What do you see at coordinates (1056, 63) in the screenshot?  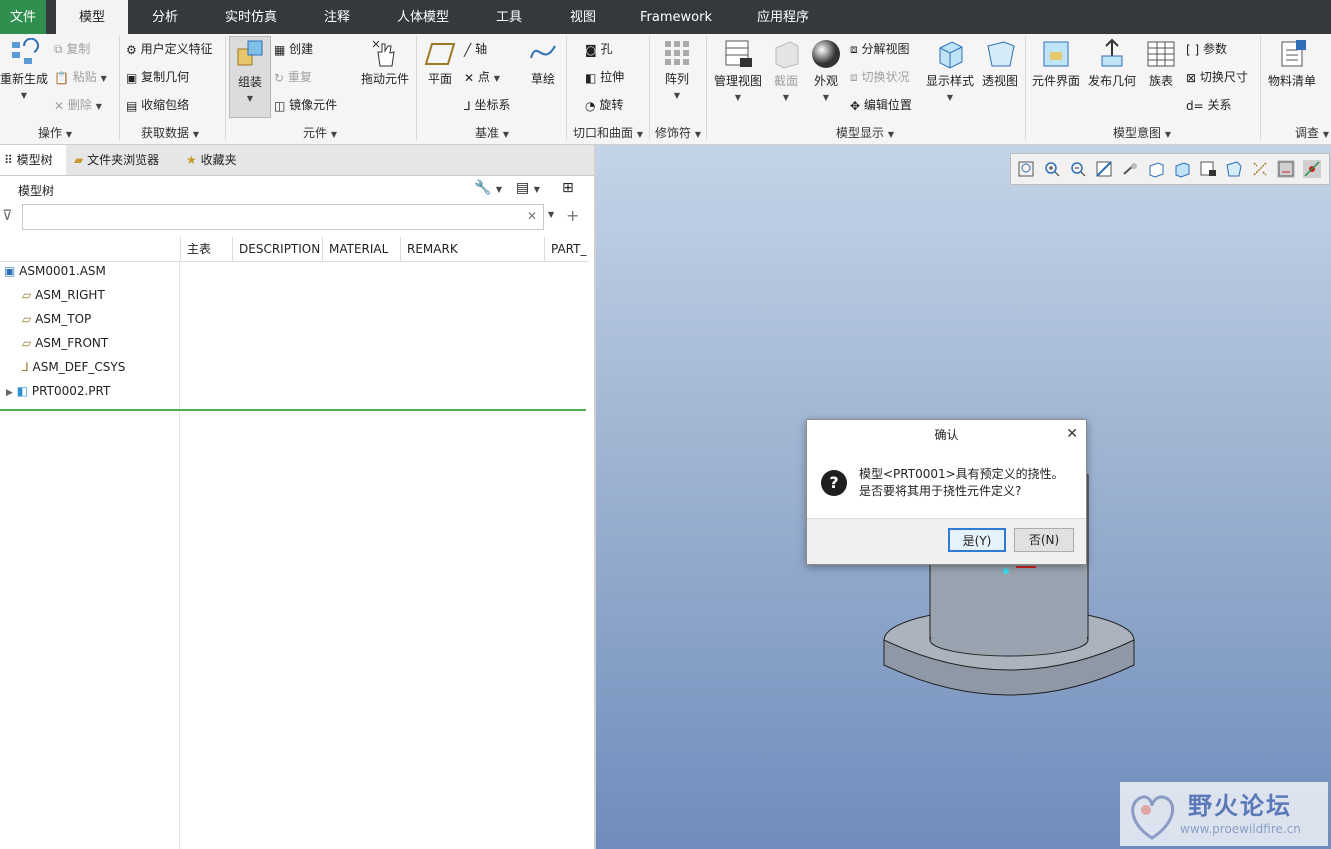 I see `component-interface-button: 元件界面` at bounding box center [1056, 63].